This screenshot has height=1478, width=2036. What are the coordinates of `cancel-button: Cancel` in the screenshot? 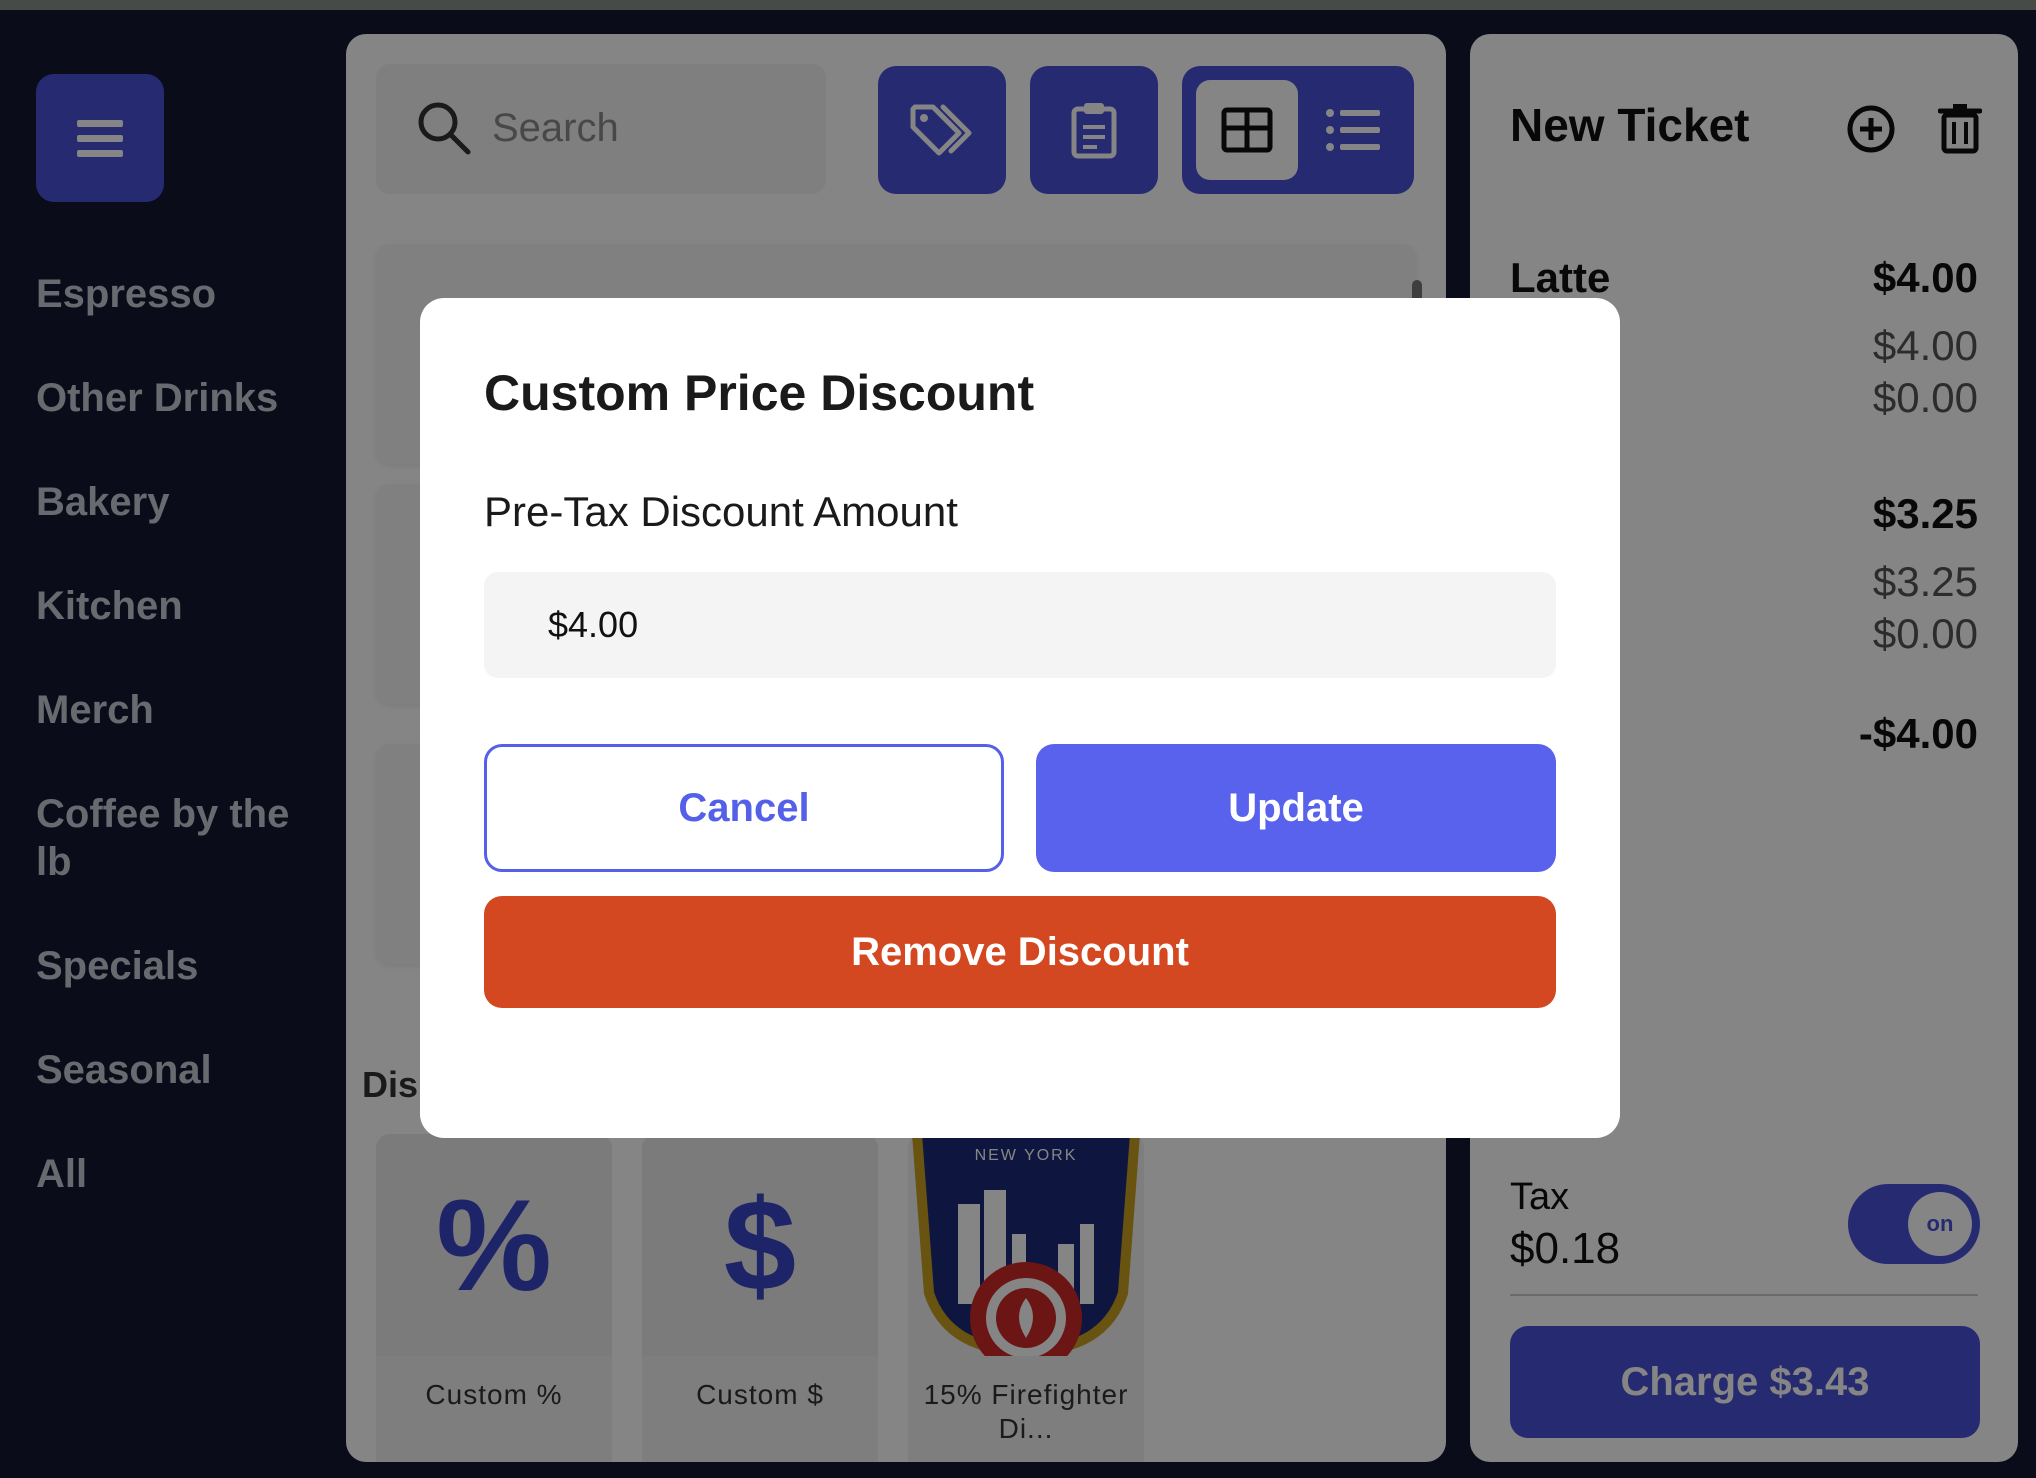 It's located at (744, 808).